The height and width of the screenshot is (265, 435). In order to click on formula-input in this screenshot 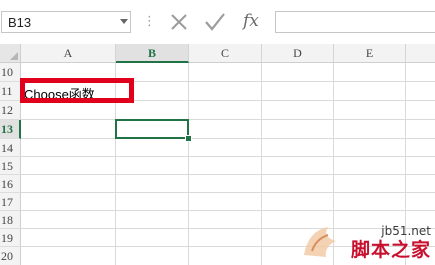, I will do `click(355, 22)`.